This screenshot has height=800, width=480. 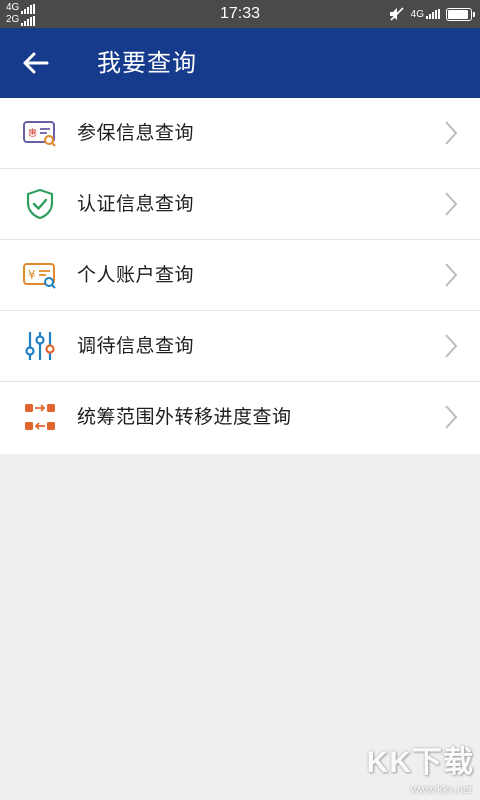 What do you see at coordinates (184, 417) in the screenshot?
I see `menu-item-label: 统筹范围外转移进度查询` at bounding box center [184, 417].